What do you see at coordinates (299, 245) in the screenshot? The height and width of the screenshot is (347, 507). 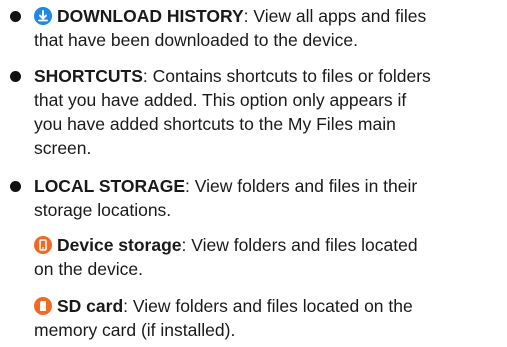 I see `subitem-description: : View folders and files located` at bounding box center [299, 245].